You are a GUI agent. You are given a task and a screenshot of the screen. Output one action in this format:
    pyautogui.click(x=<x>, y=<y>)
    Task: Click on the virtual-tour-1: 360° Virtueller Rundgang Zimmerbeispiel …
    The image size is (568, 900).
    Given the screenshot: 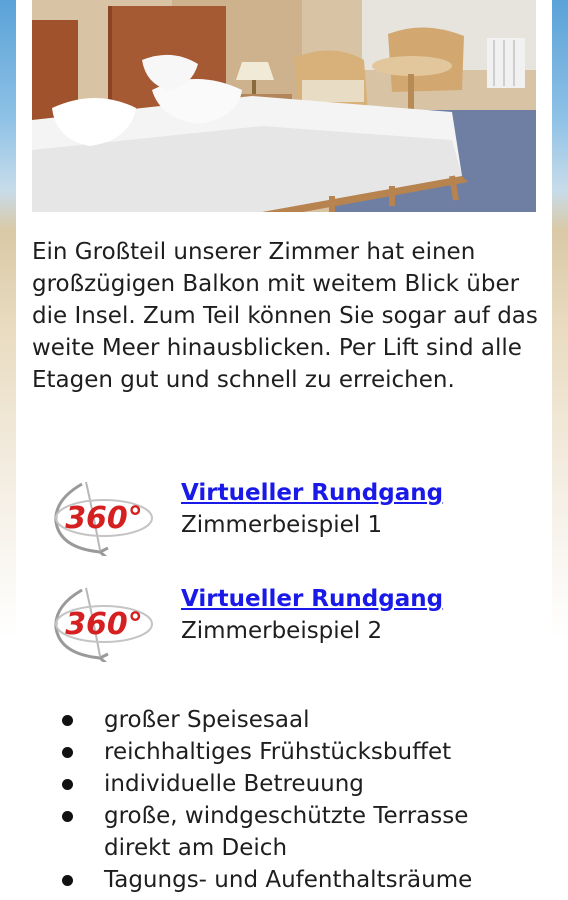 What is the action you would take?
    pyautogui.click(x=292, y=518)
    